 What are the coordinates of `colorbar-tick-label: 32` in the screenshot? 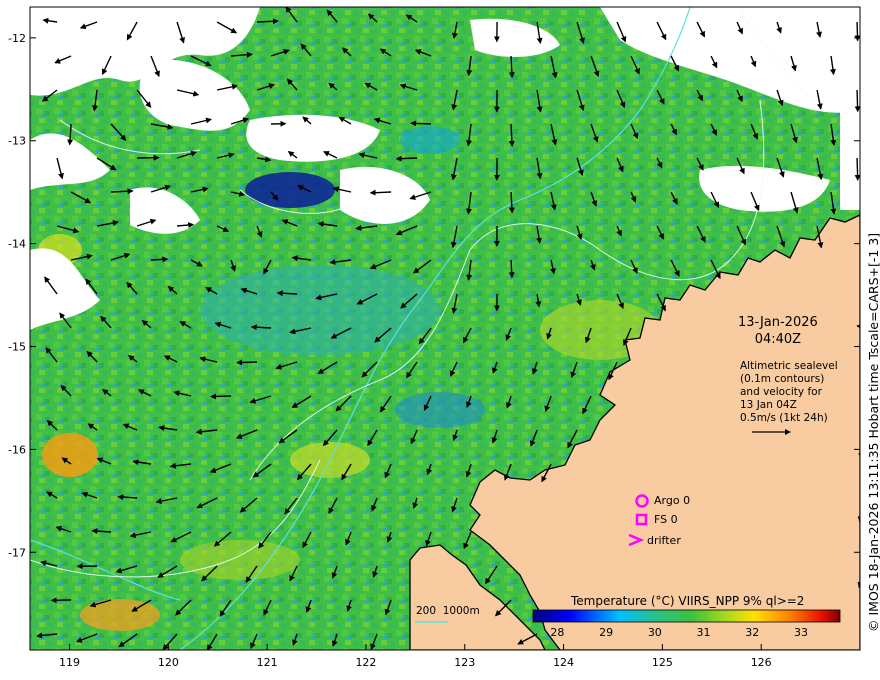 It's located at (752, 632).